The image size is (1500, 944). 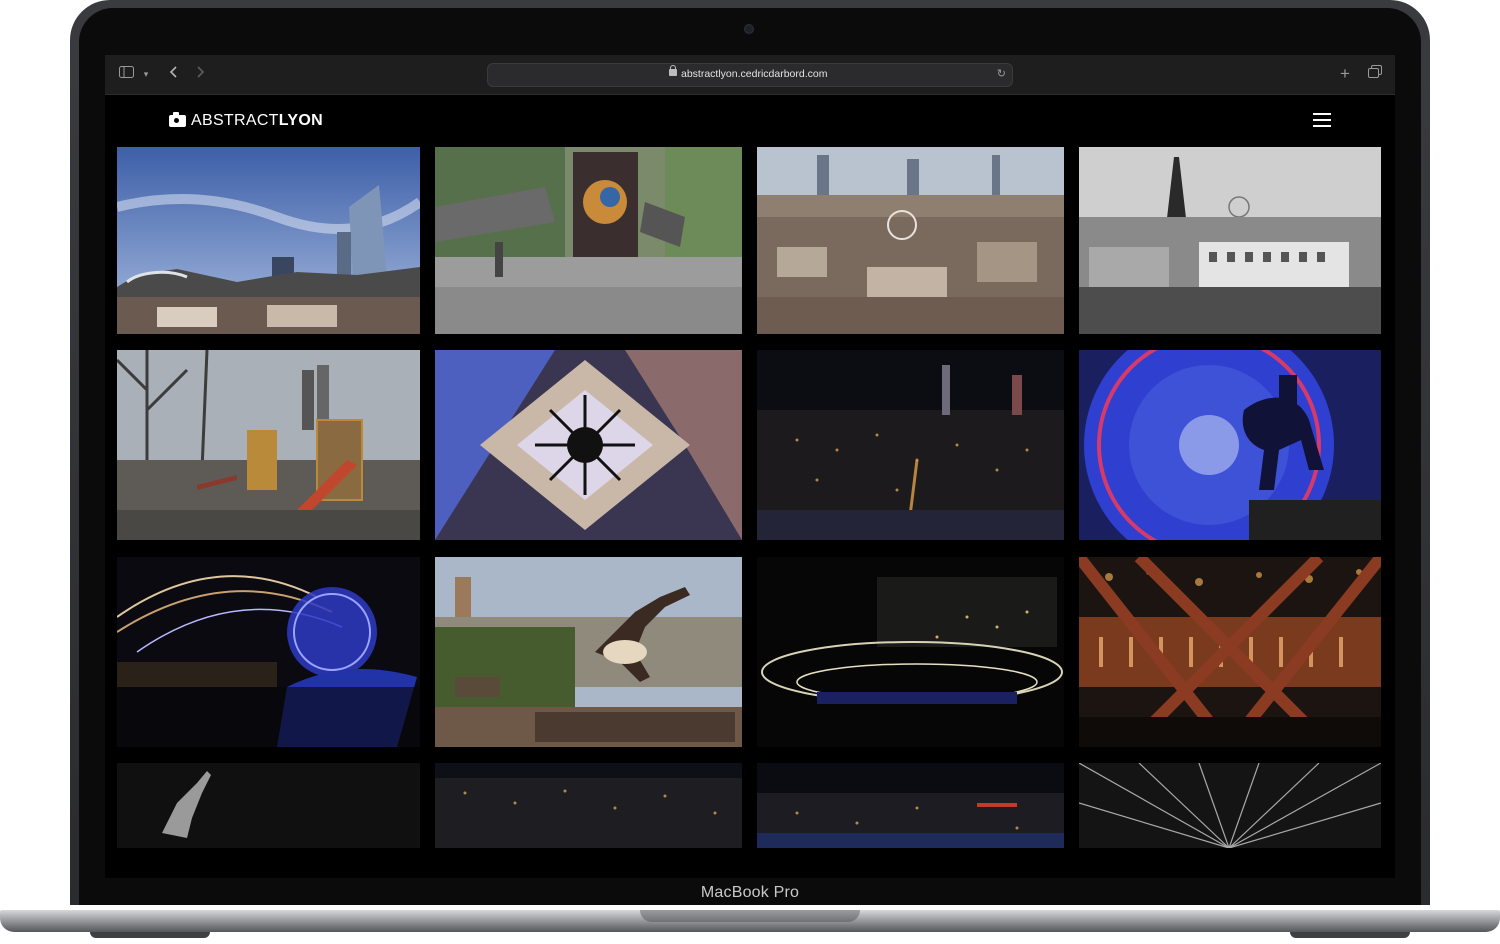 What do you see at coordinates (173, 74) in the screenshot?
I see `back-arrow-icon` at bounding box center [173, 74].